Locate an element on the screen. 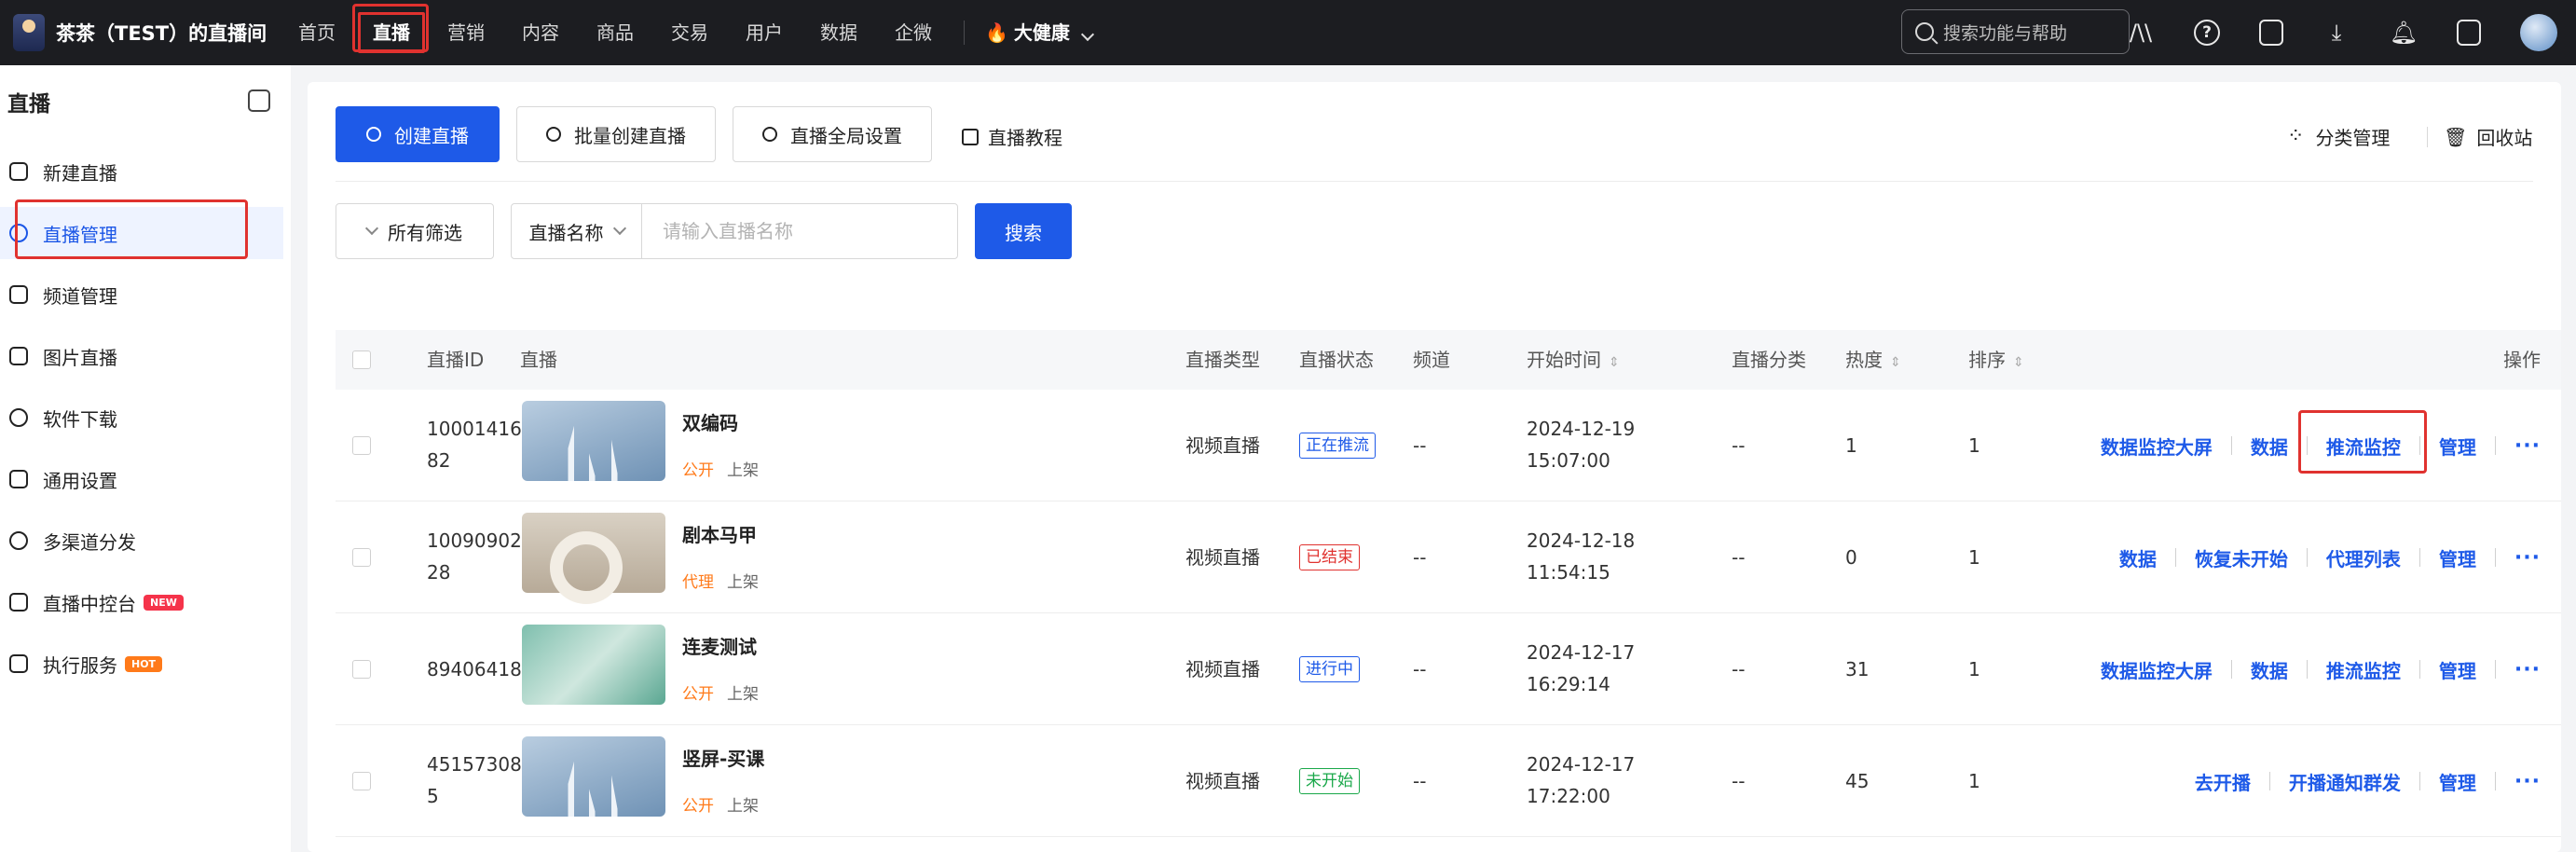 This screenshot has height=852, width=2576. sidebar-item-download: 软件下载 is located at coordinates (141, 418).